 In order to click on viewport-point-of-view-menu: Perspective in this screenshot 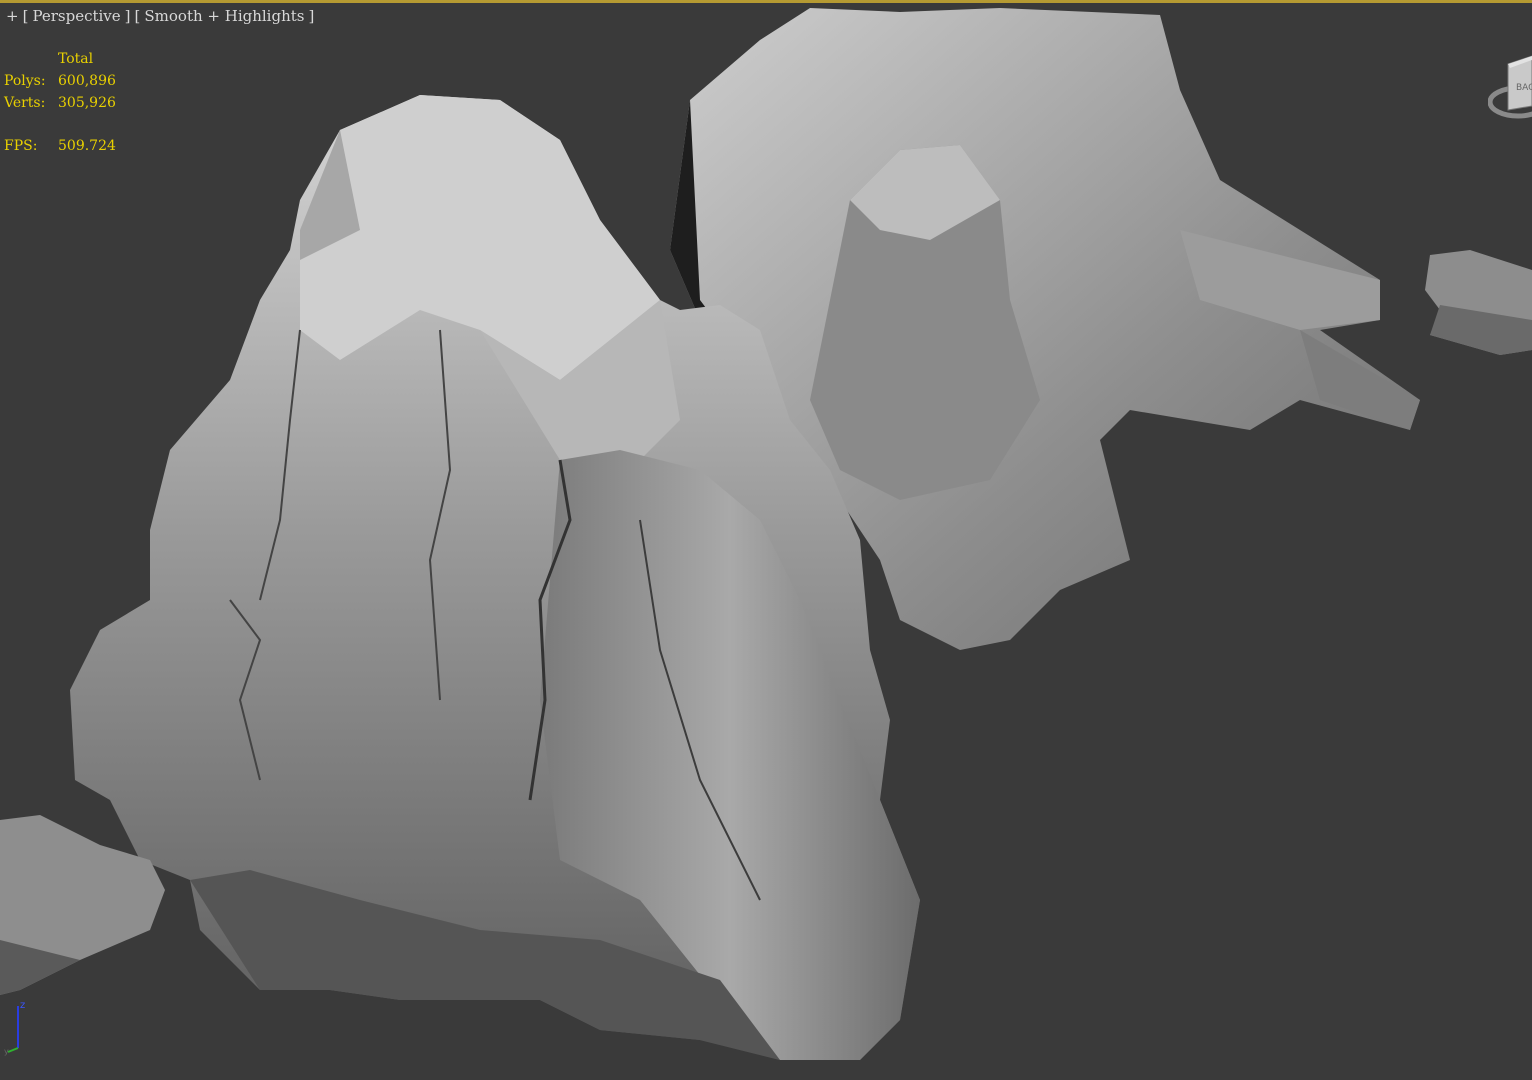, I will do `click(76, 16)`.